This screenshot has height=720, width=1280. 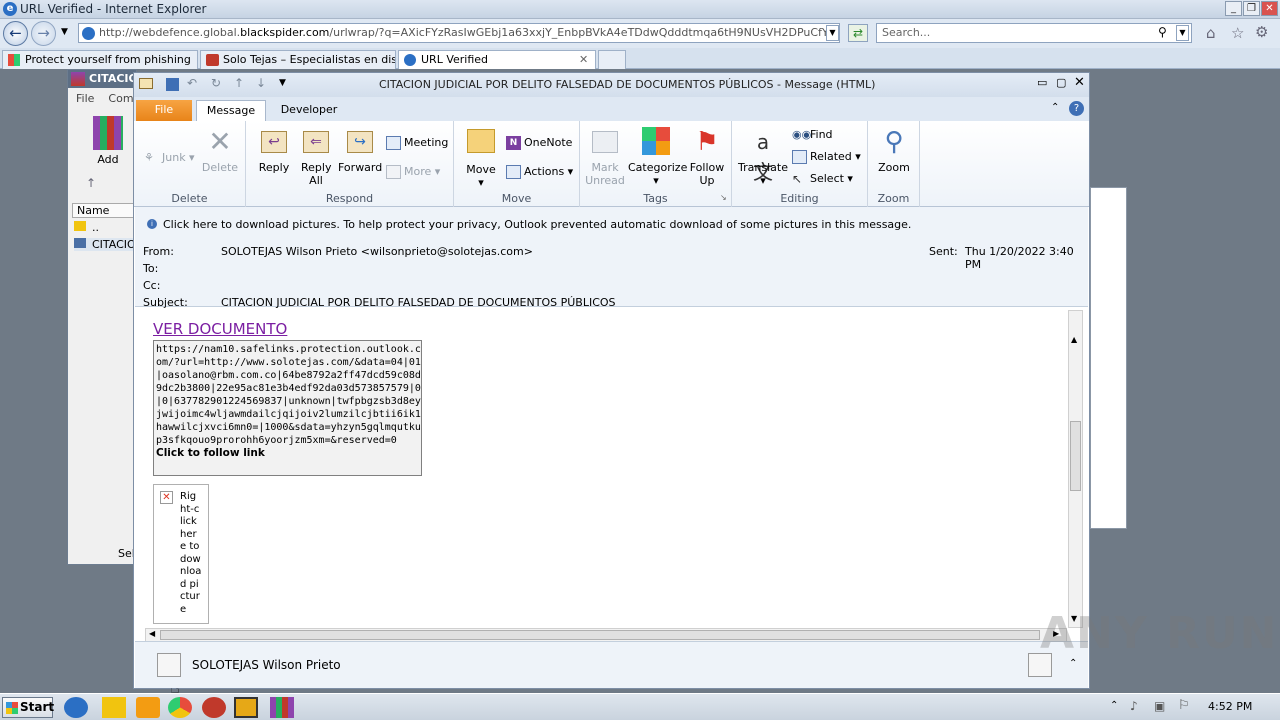 I want to click on undo-icon: ↶, so click(x=192, y=83).